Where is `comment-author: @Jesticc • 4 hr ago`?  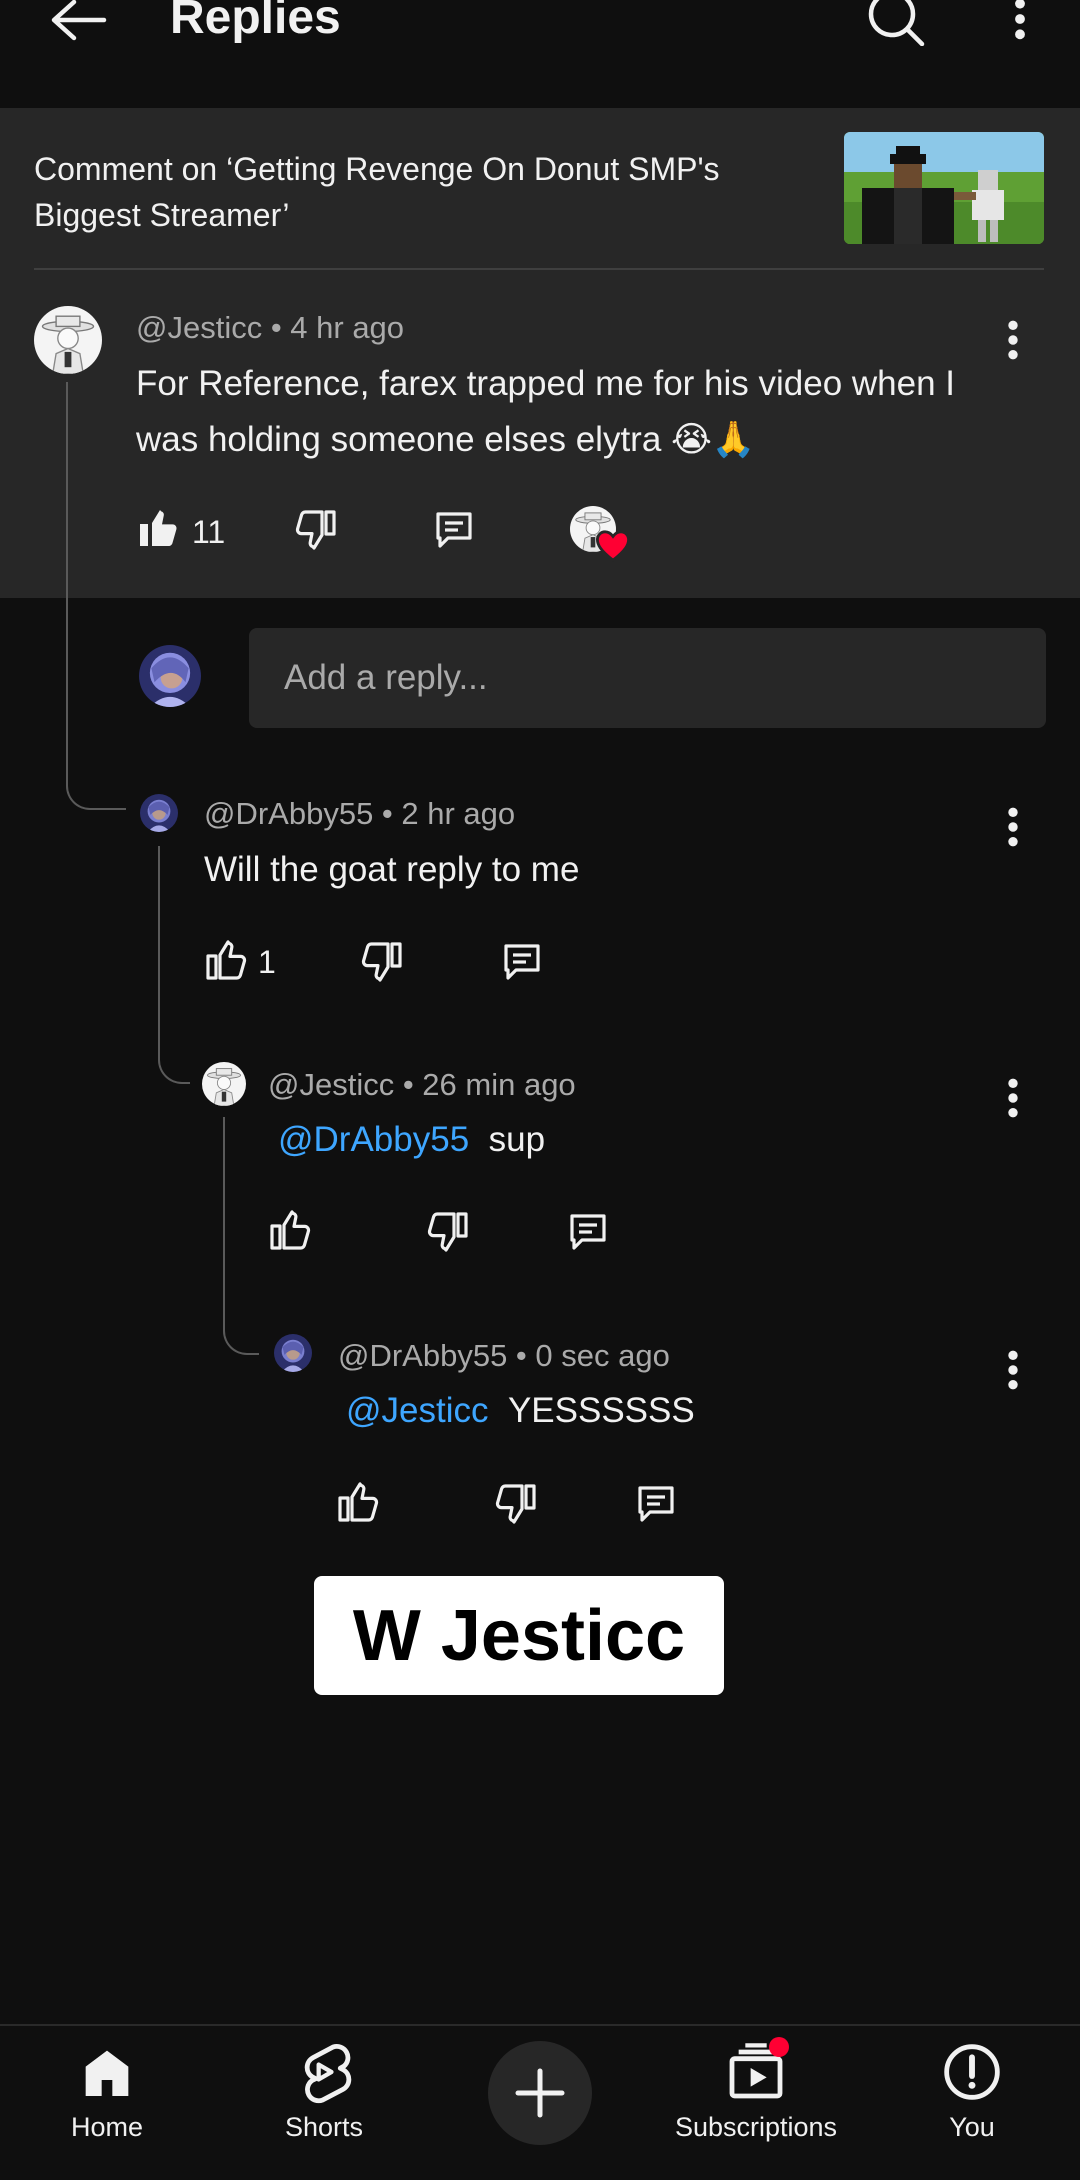
comment-author: @Jesticc • 4 hr ago is located at coordinates (270, 328).